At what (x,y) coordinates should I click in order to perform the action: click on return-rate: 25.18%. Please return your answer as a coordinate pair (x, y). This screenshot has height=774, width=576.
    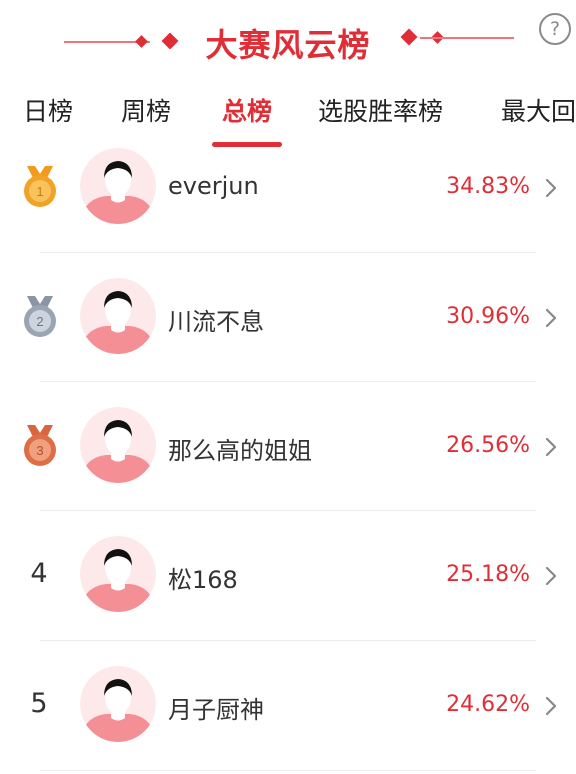
    Looking at the image, I should click on (488, 574).